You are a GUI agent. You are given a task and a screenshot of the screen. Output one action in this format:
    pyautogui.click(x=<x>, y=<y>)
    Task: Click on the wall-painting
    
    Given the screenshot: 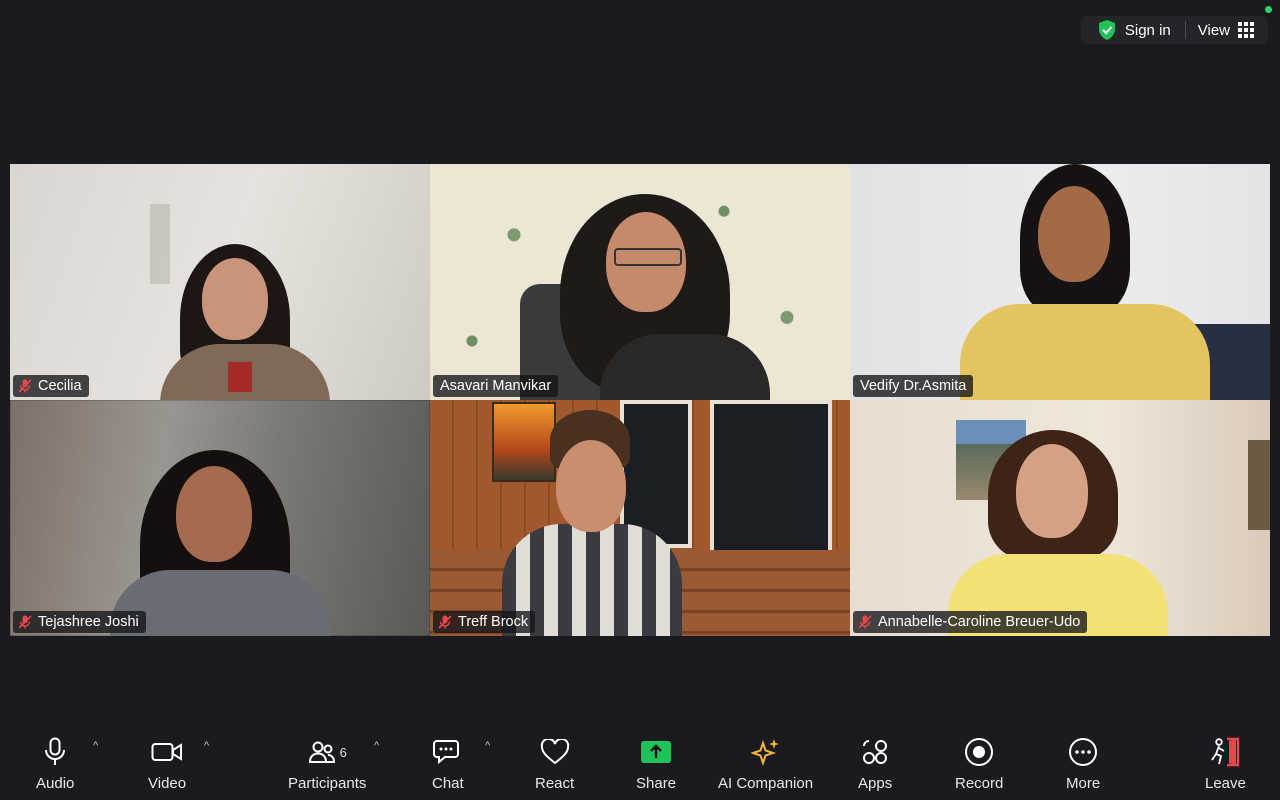 What is the action you would take?
    pyautogui.click(x=524, y=442)
    